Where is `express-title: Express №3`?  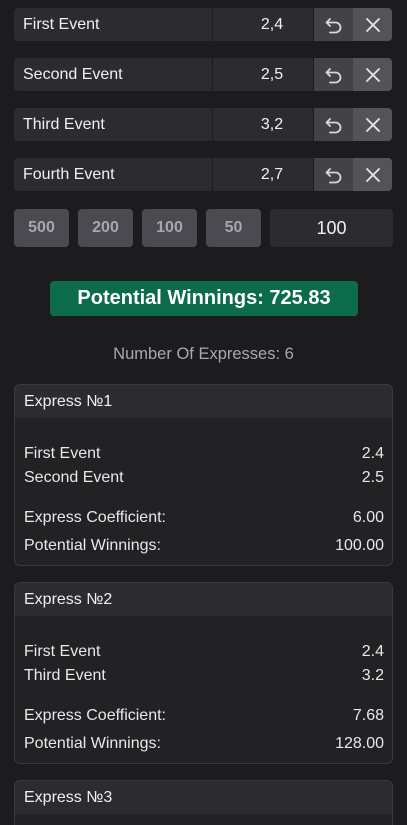
express-title: Express №3 is located at coordinates (203, 797).